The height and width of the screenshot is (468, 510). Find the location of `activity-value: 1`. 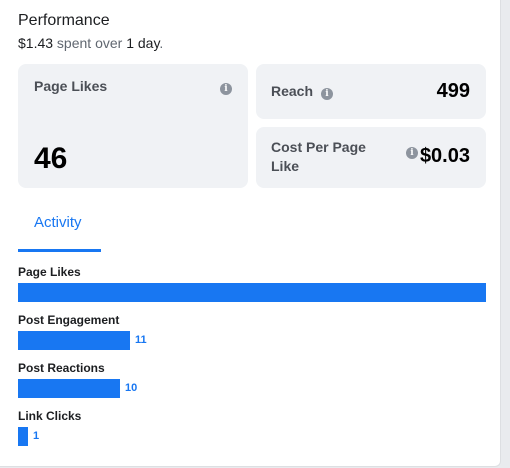

activity-value: 1 is located at coordinates (36, 436).